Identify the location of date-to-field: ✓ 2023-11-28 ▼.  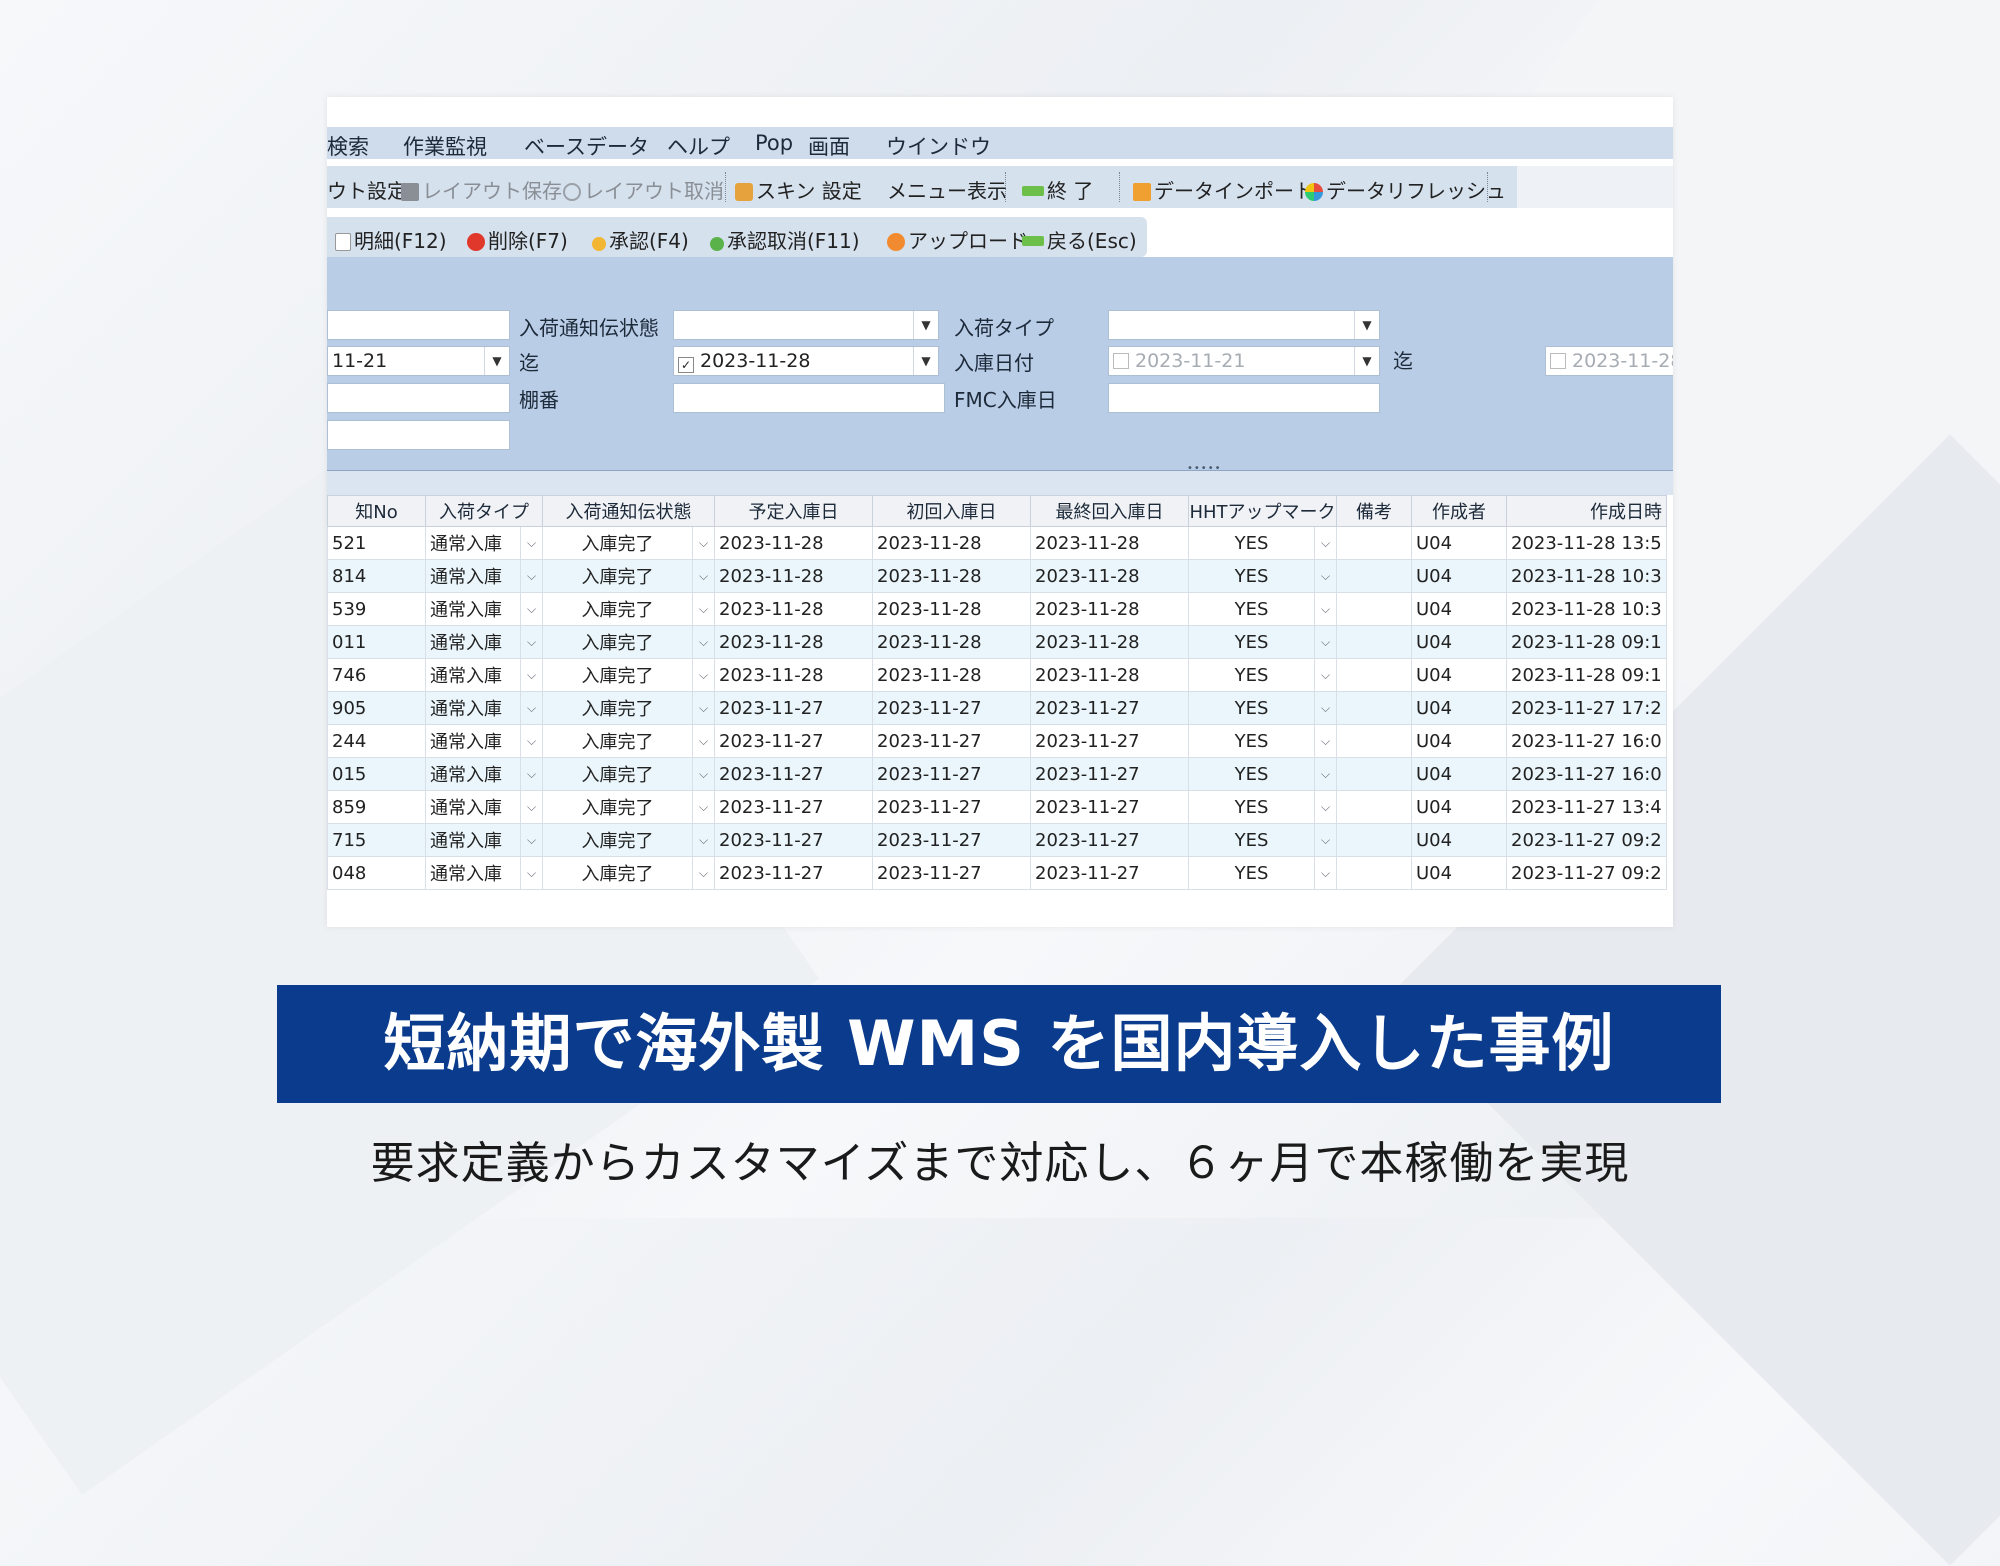
(806, 361).